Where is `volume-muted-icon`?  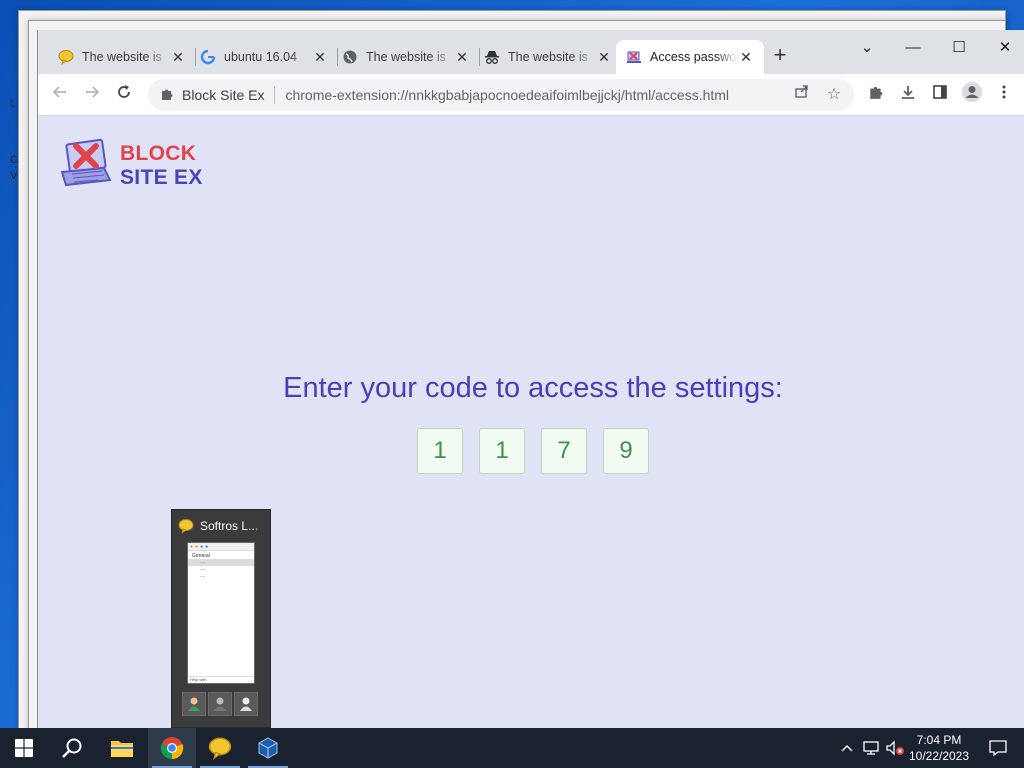
volume-muted-icon is located at coordinates (895, 748).